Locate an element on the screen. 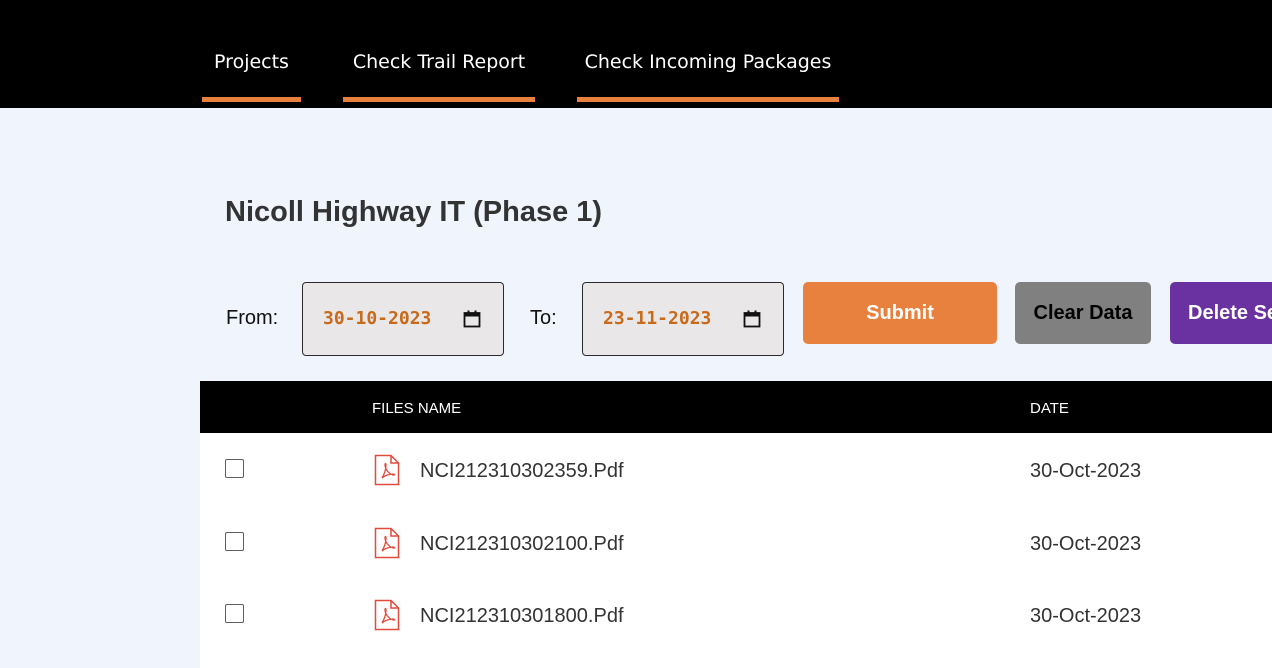 Image resolution: width=1272 pixels, height=668 pixels. submit-button: Submit is located at coordinates (900, 313).